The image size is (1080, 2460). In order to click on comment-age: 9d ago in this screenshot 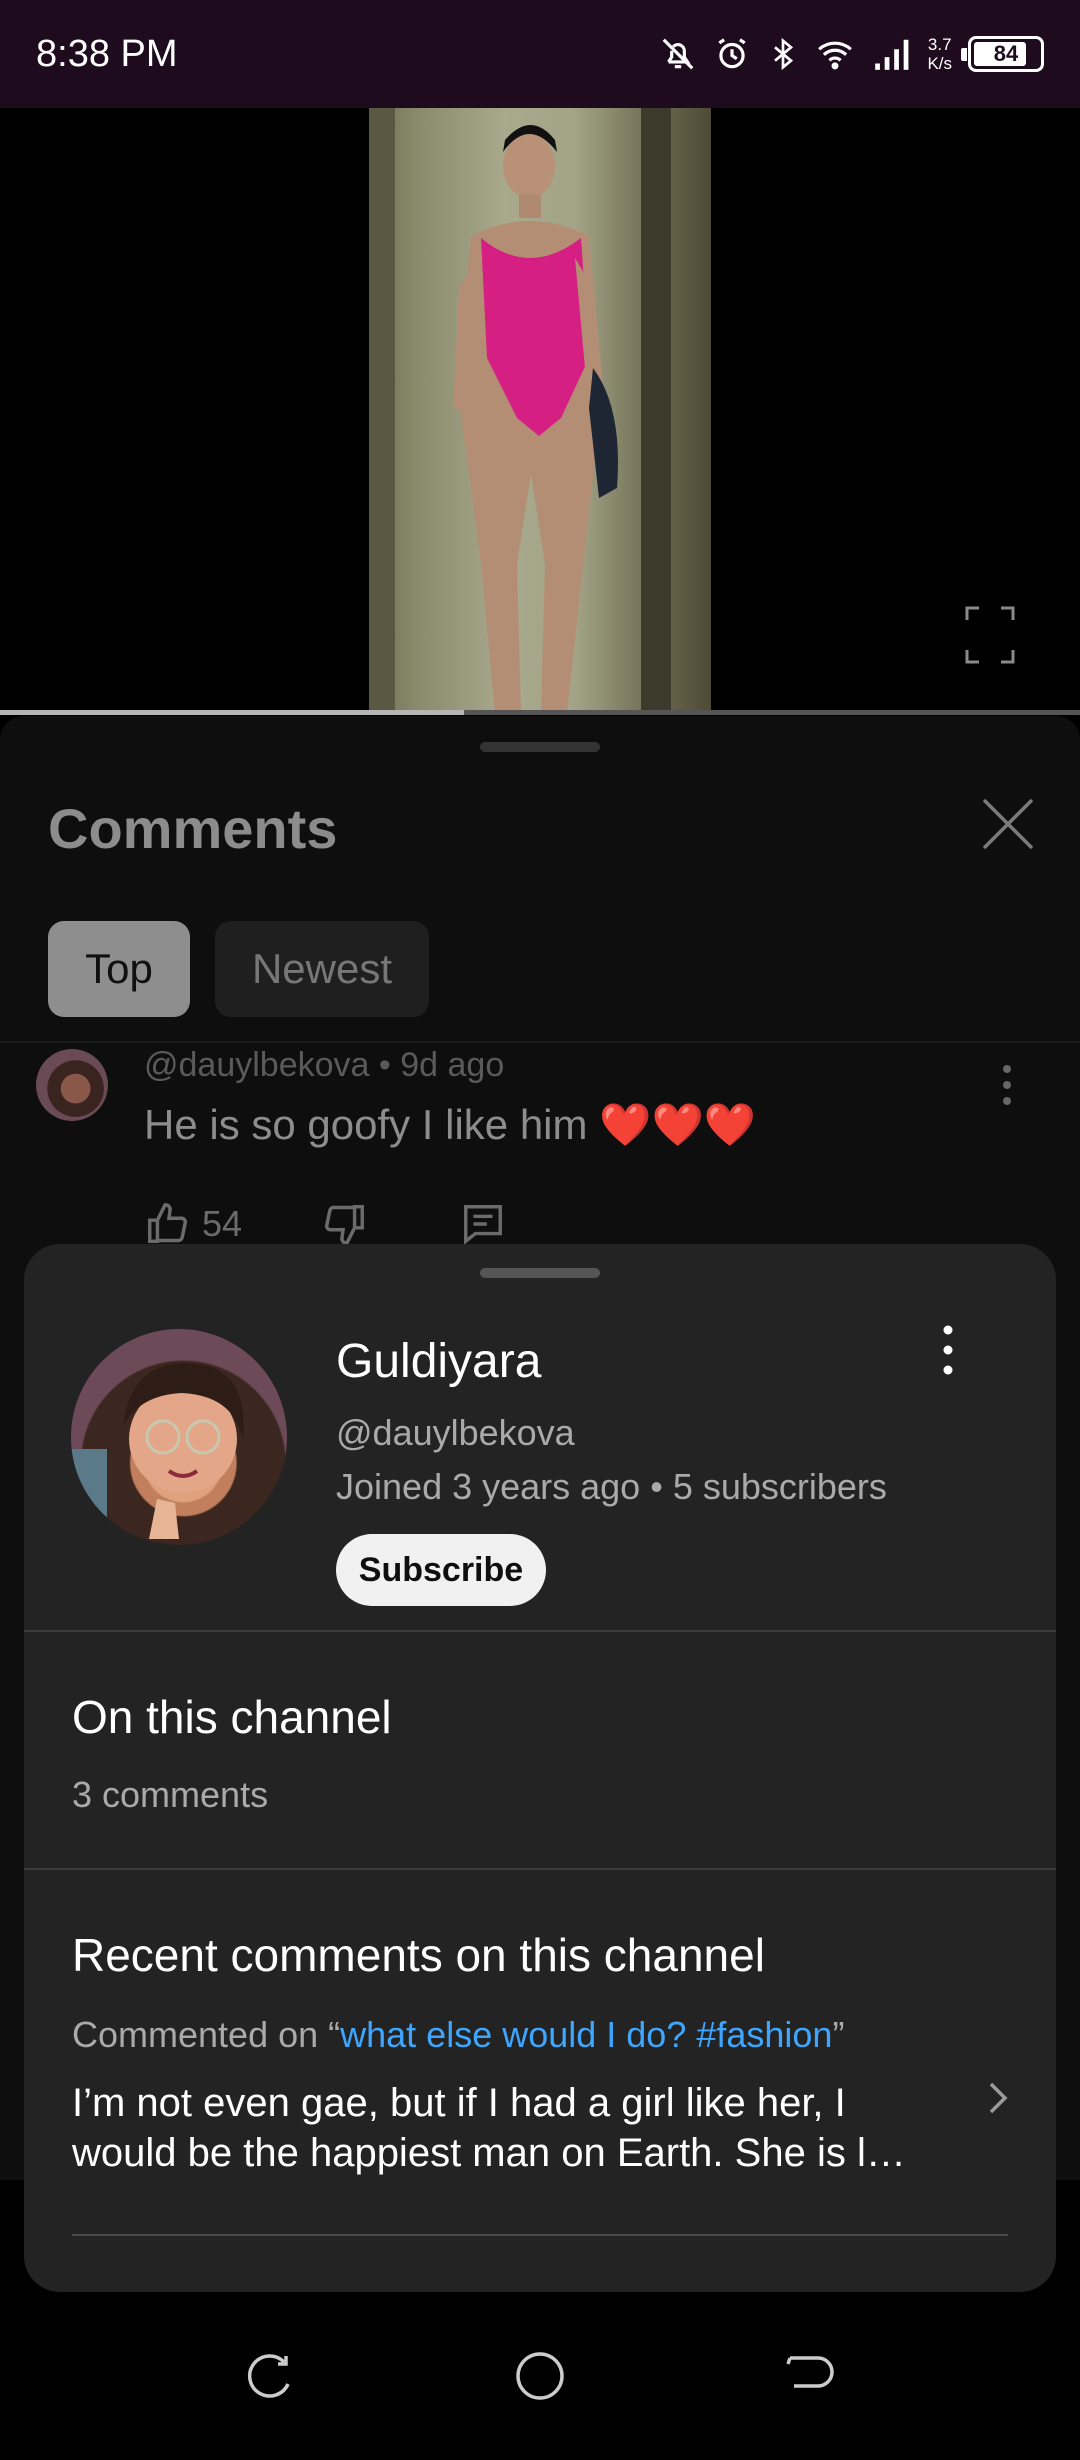, I will do `click(452, 1065)`.